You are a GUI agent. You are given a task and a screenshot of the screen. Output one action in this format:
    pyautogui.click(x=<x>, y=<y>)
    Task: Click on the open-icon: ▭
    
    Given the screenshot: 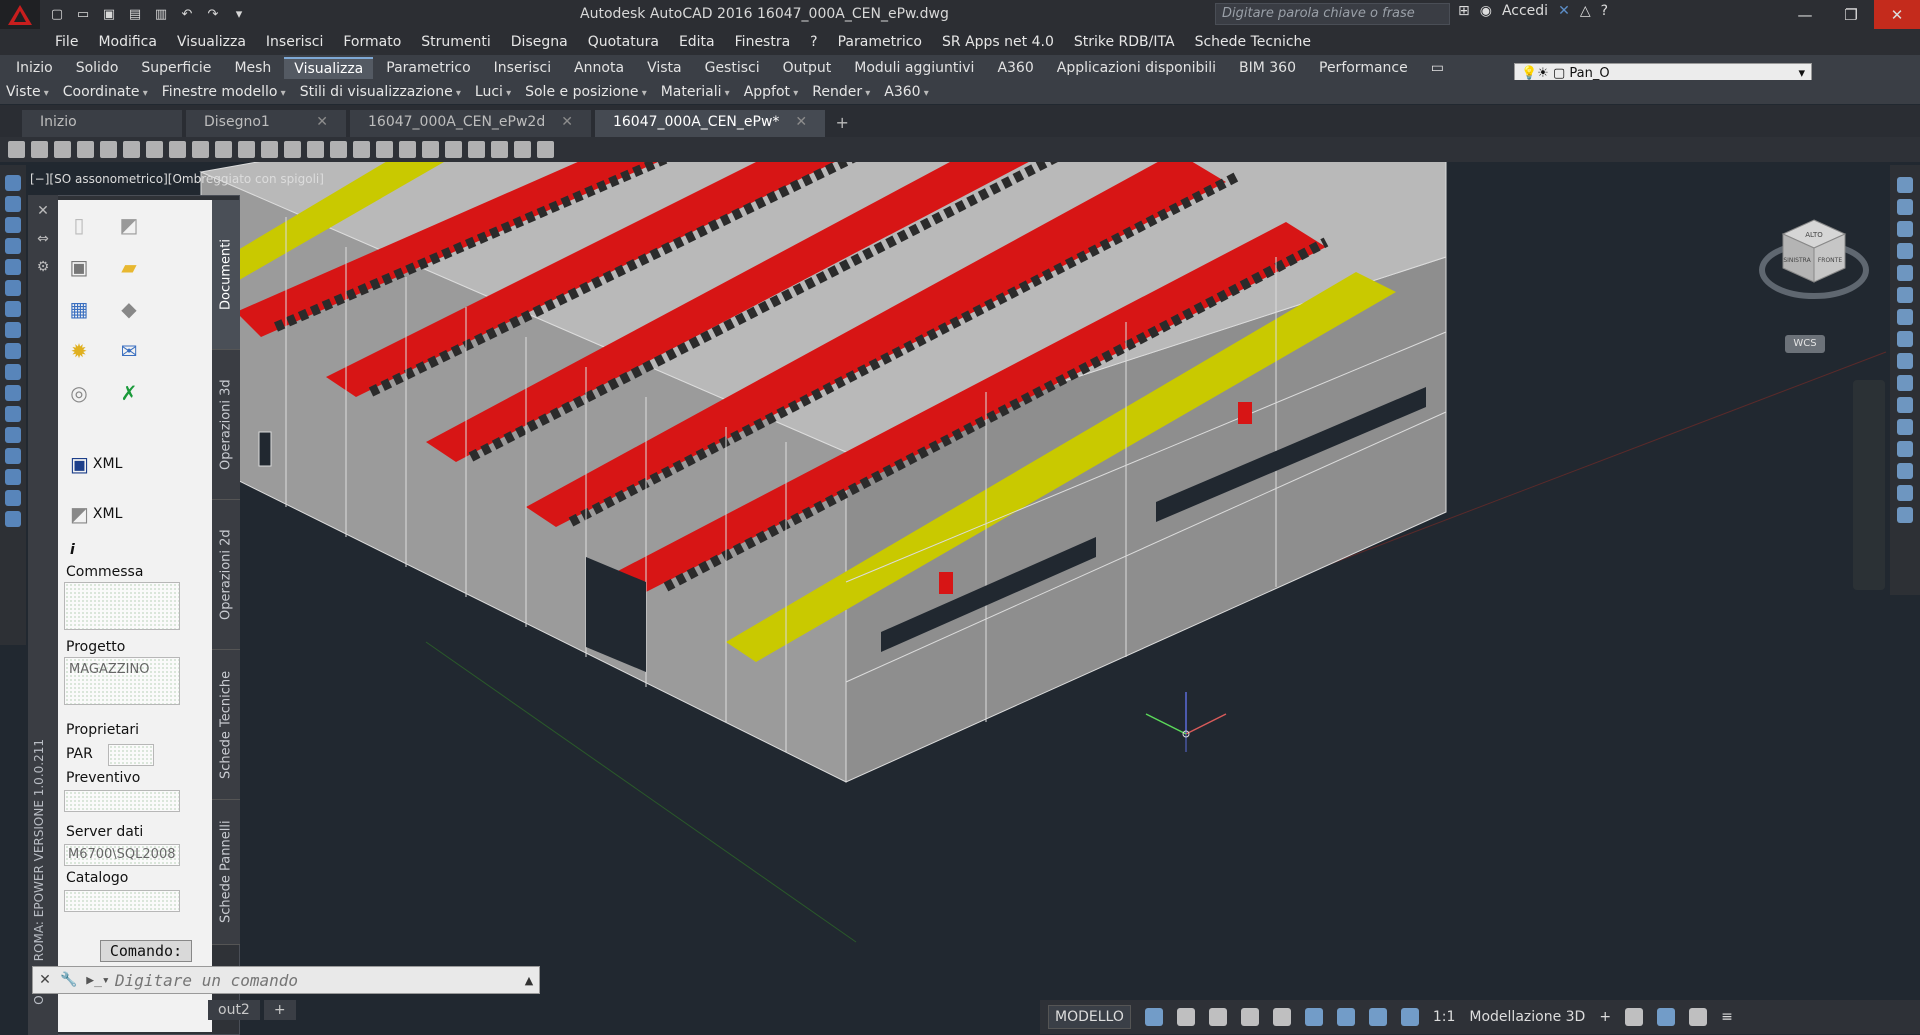 What is the action you would take?
    pyautogui.click(x=83, y=15)
    